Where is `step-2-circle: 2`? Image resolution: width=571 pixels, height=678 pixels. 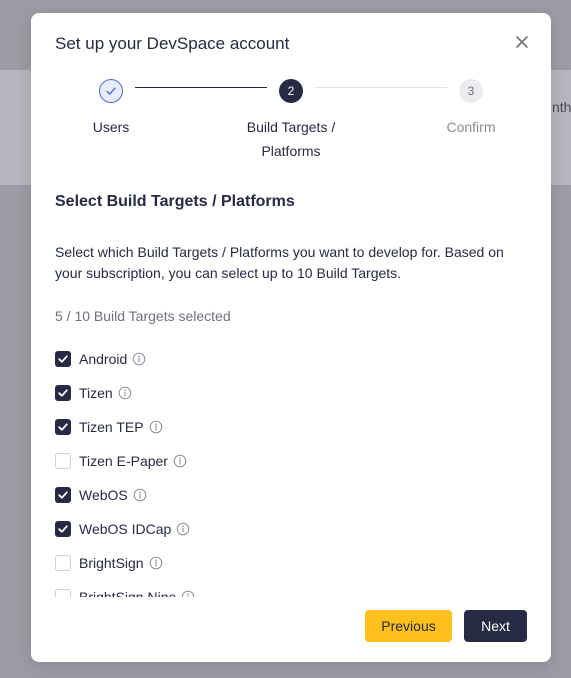
step-2-circle: 2 is located at coordinates (291, 91).